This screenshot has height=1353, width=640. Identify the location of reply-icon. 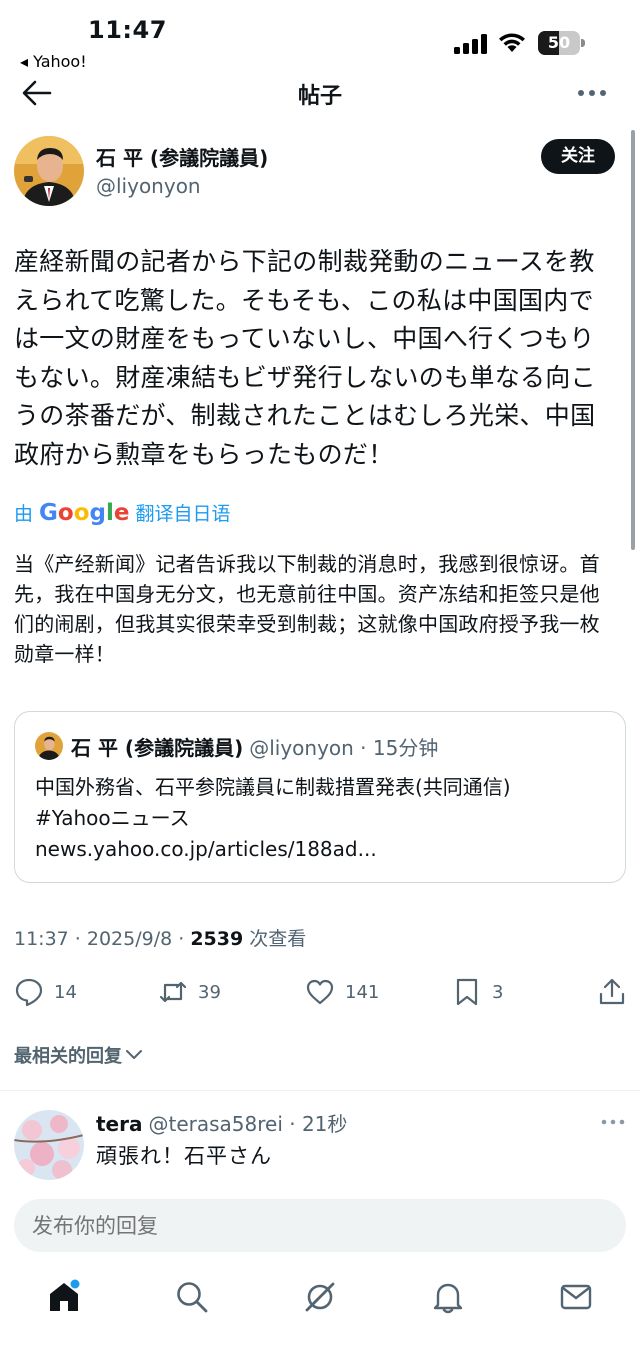
(29, 992).